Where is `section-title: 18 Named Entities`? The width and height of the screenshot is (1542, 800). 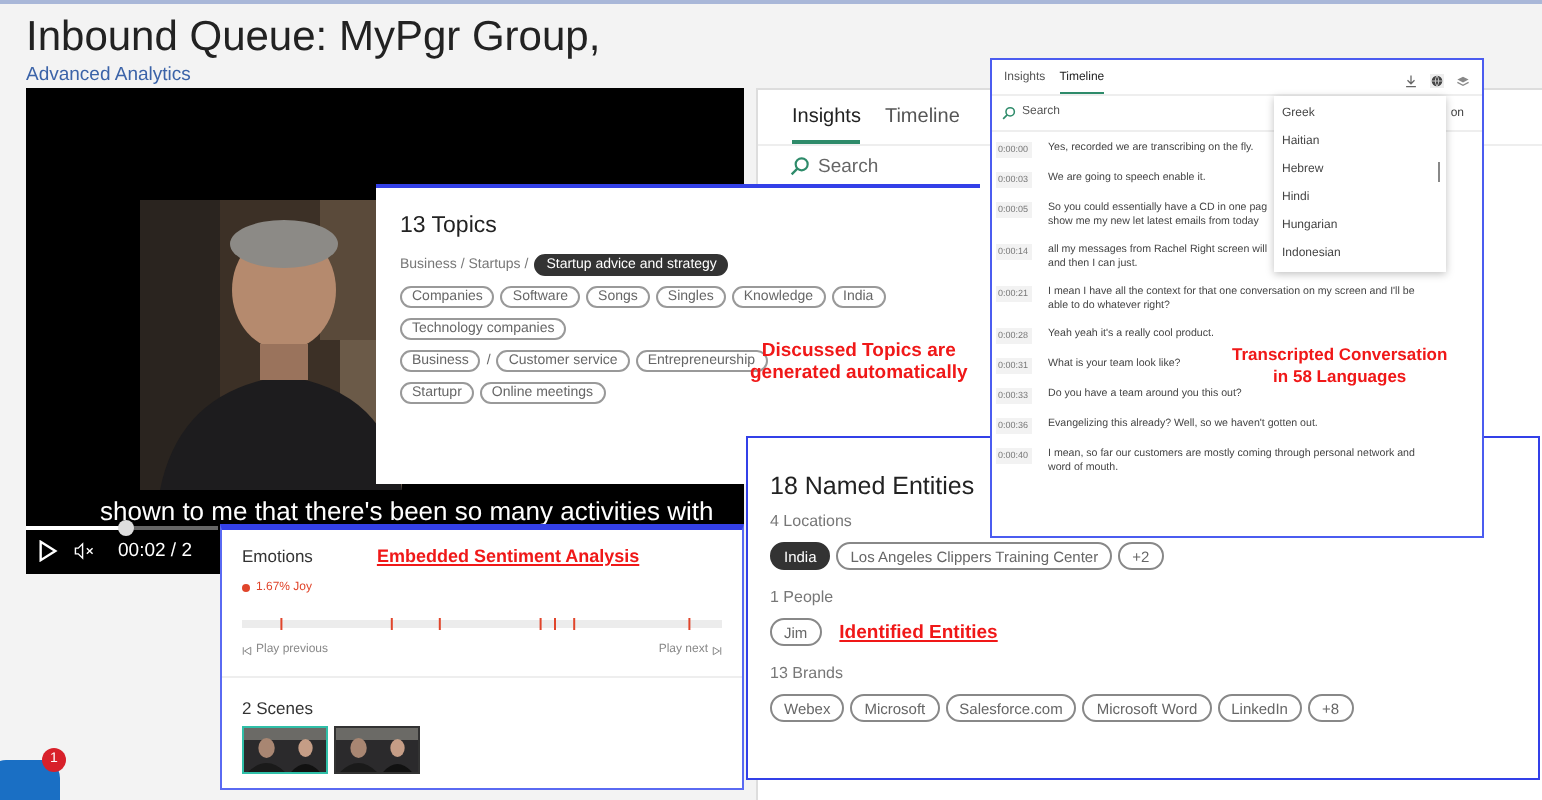
section-title: 18 Named Entities is located at coordinates (873, 486).